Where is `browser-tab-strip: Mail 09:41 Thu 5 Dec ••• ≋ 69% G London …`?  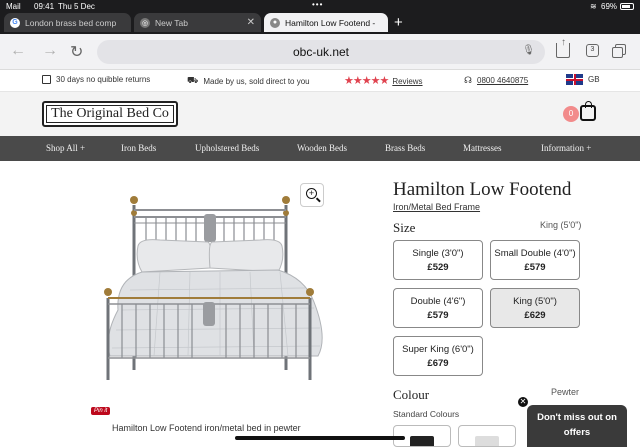 browser-tab-strip: Mail 09:41 Thu 5 Dec ••• ≋ 69% G London … is located at coordinates (320, 17).